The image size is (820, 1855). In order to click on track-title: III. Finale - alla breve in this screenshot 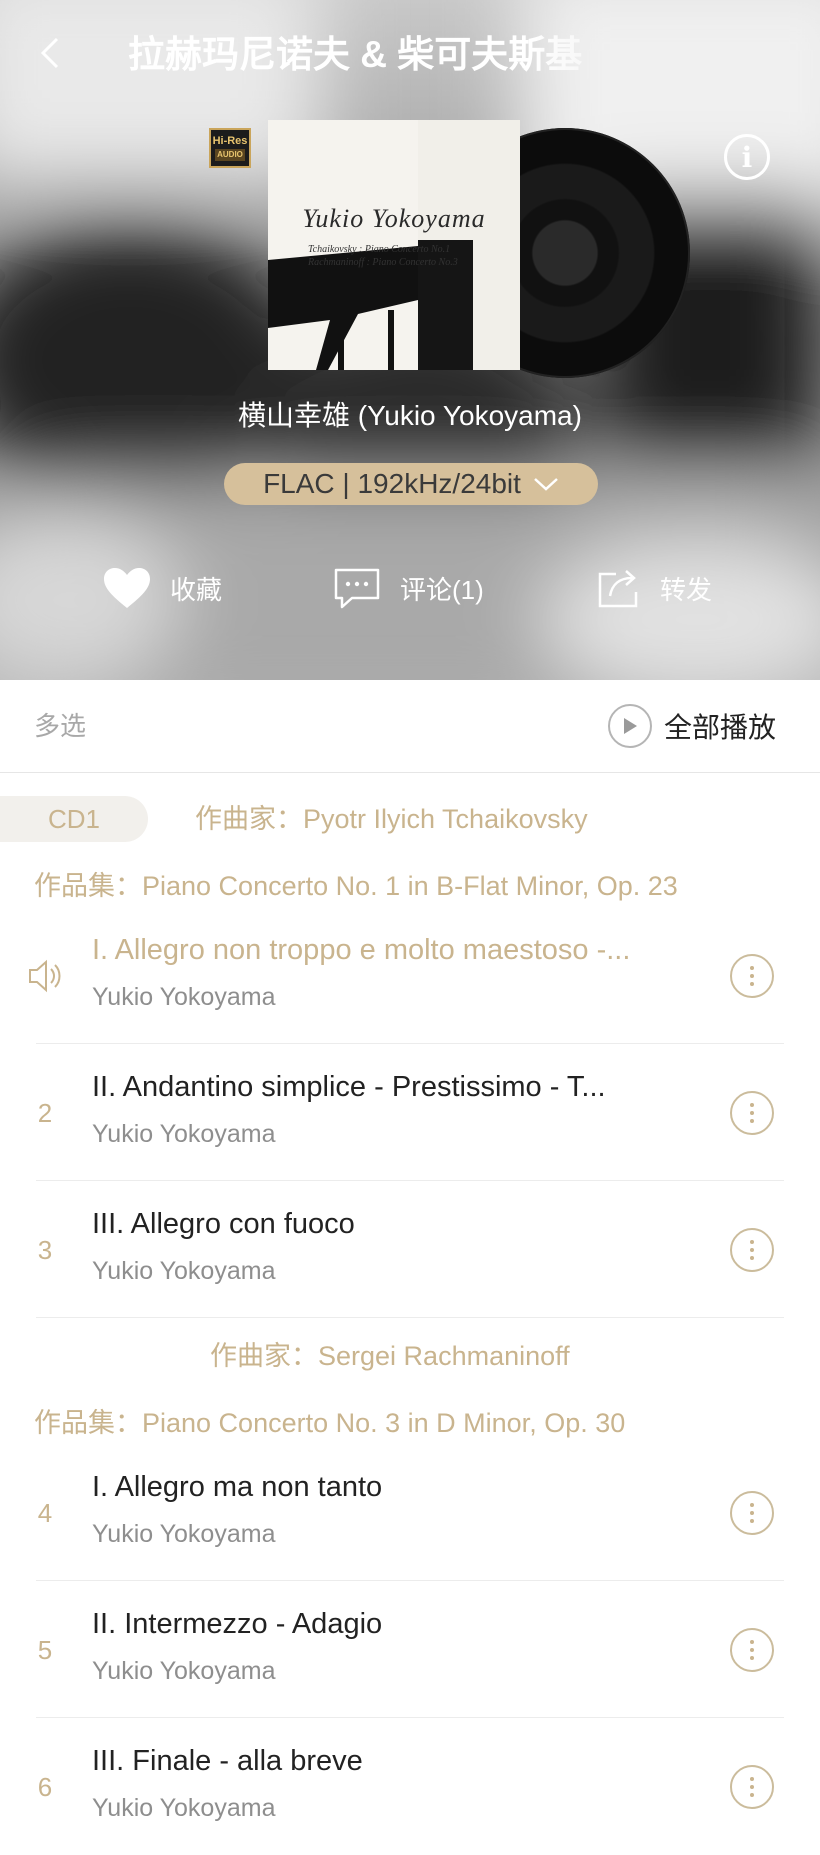, I will do `click(227, 1761)`.